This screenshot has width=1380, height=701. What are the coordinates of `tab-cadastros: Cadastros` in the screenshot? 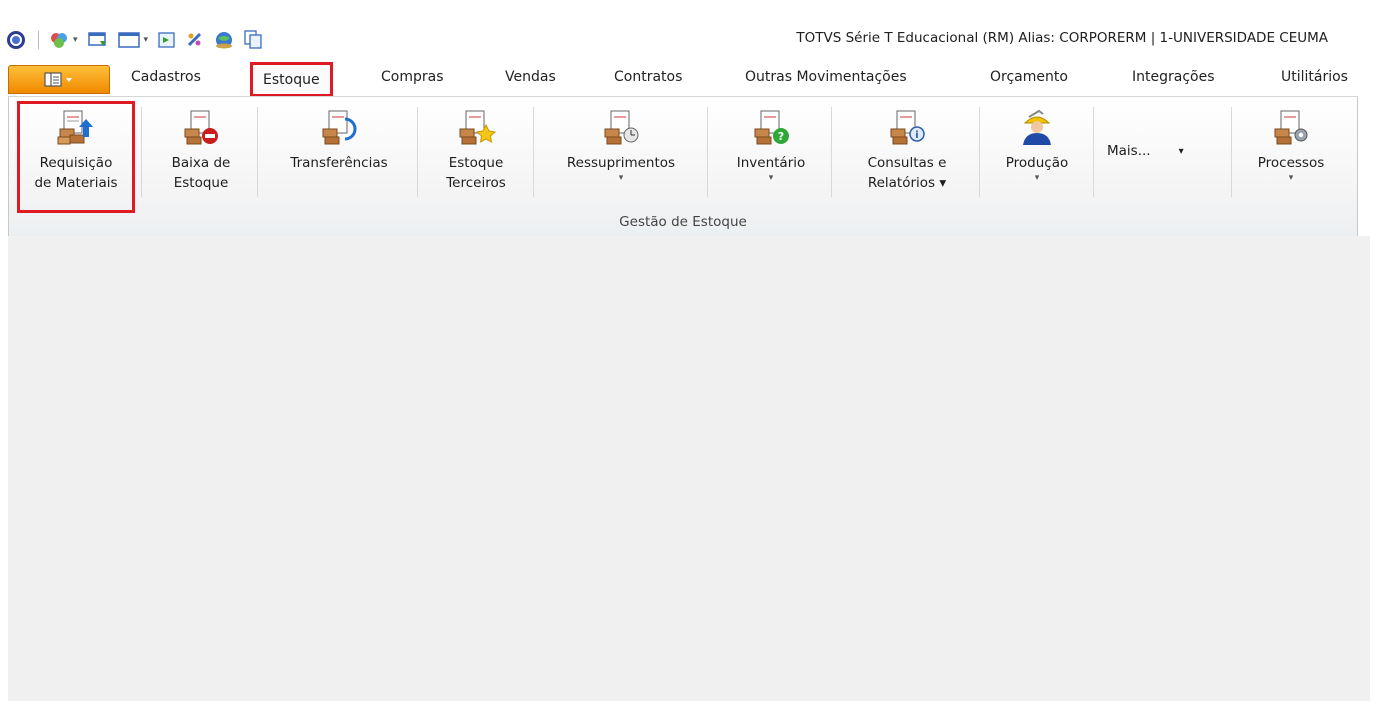 It's located at (166, 77).